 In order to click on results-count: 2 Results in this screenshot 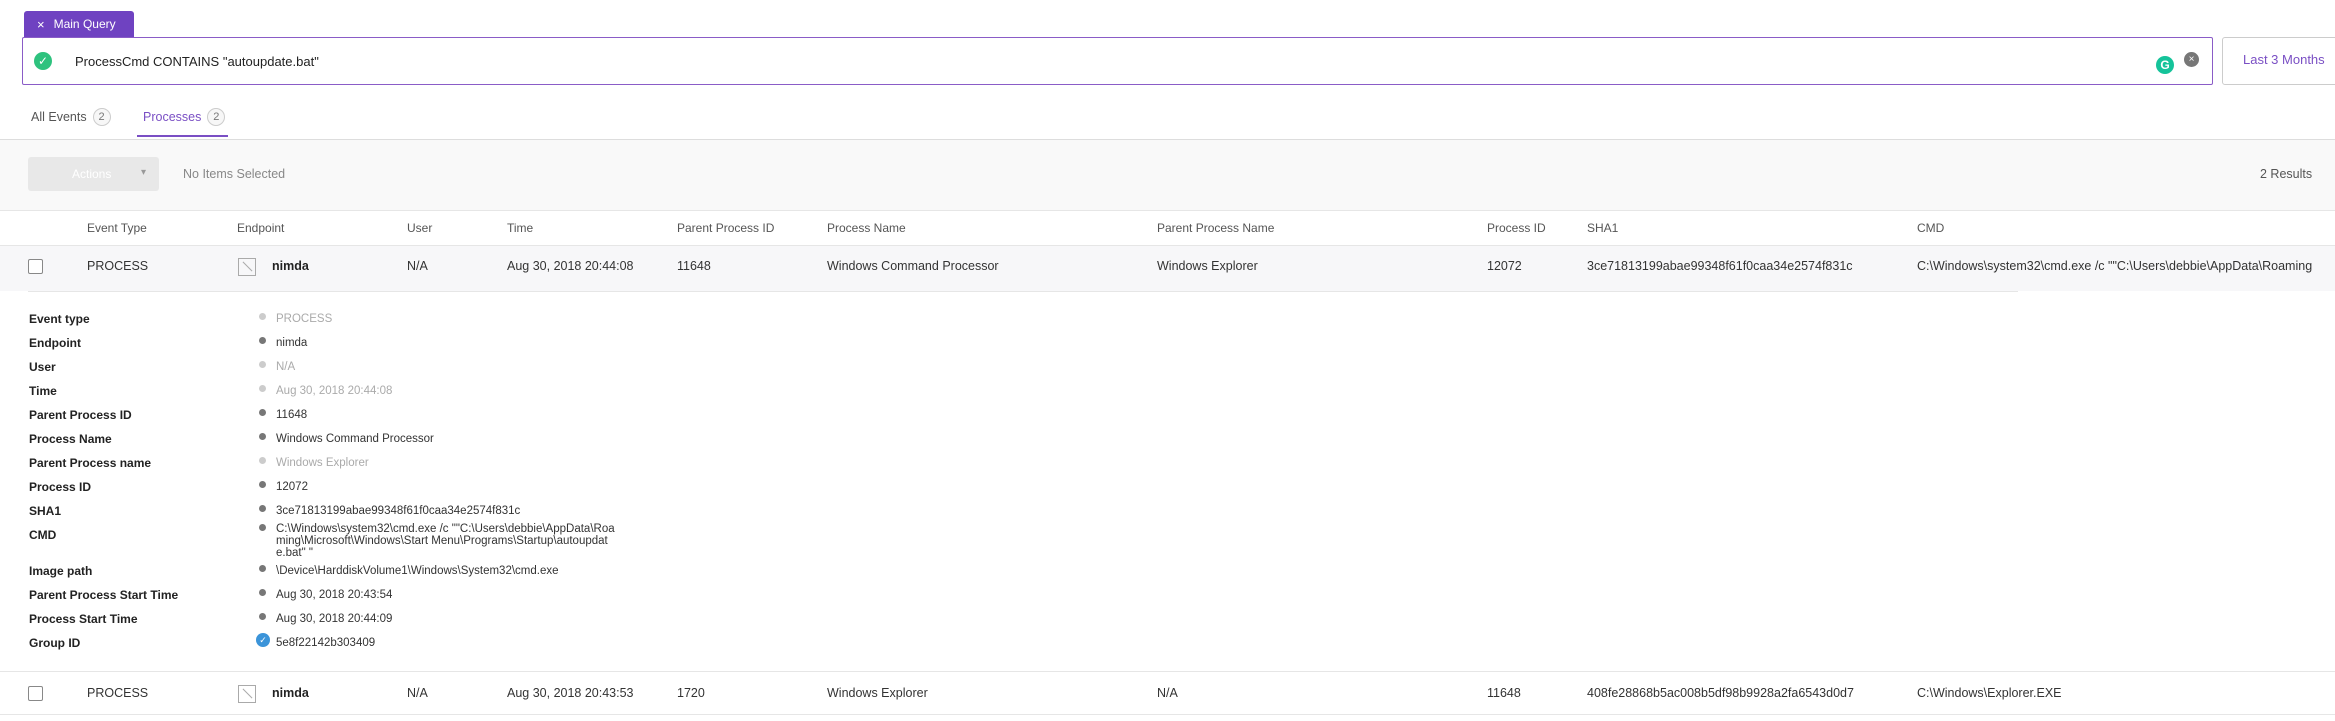, I will do `click(2286, 174)`.